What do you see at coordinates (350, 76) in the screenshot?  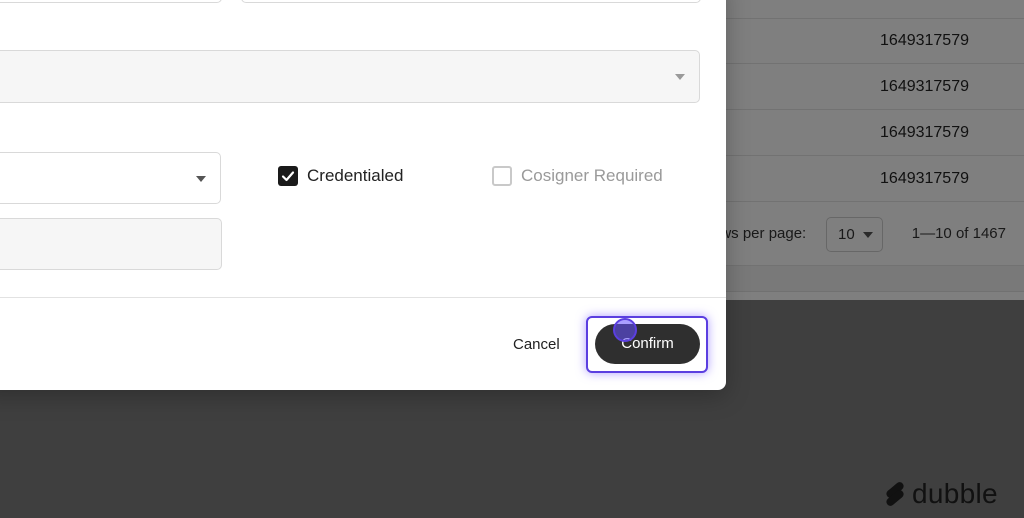 I see `disabled-select` at bounding box center [350, 76].